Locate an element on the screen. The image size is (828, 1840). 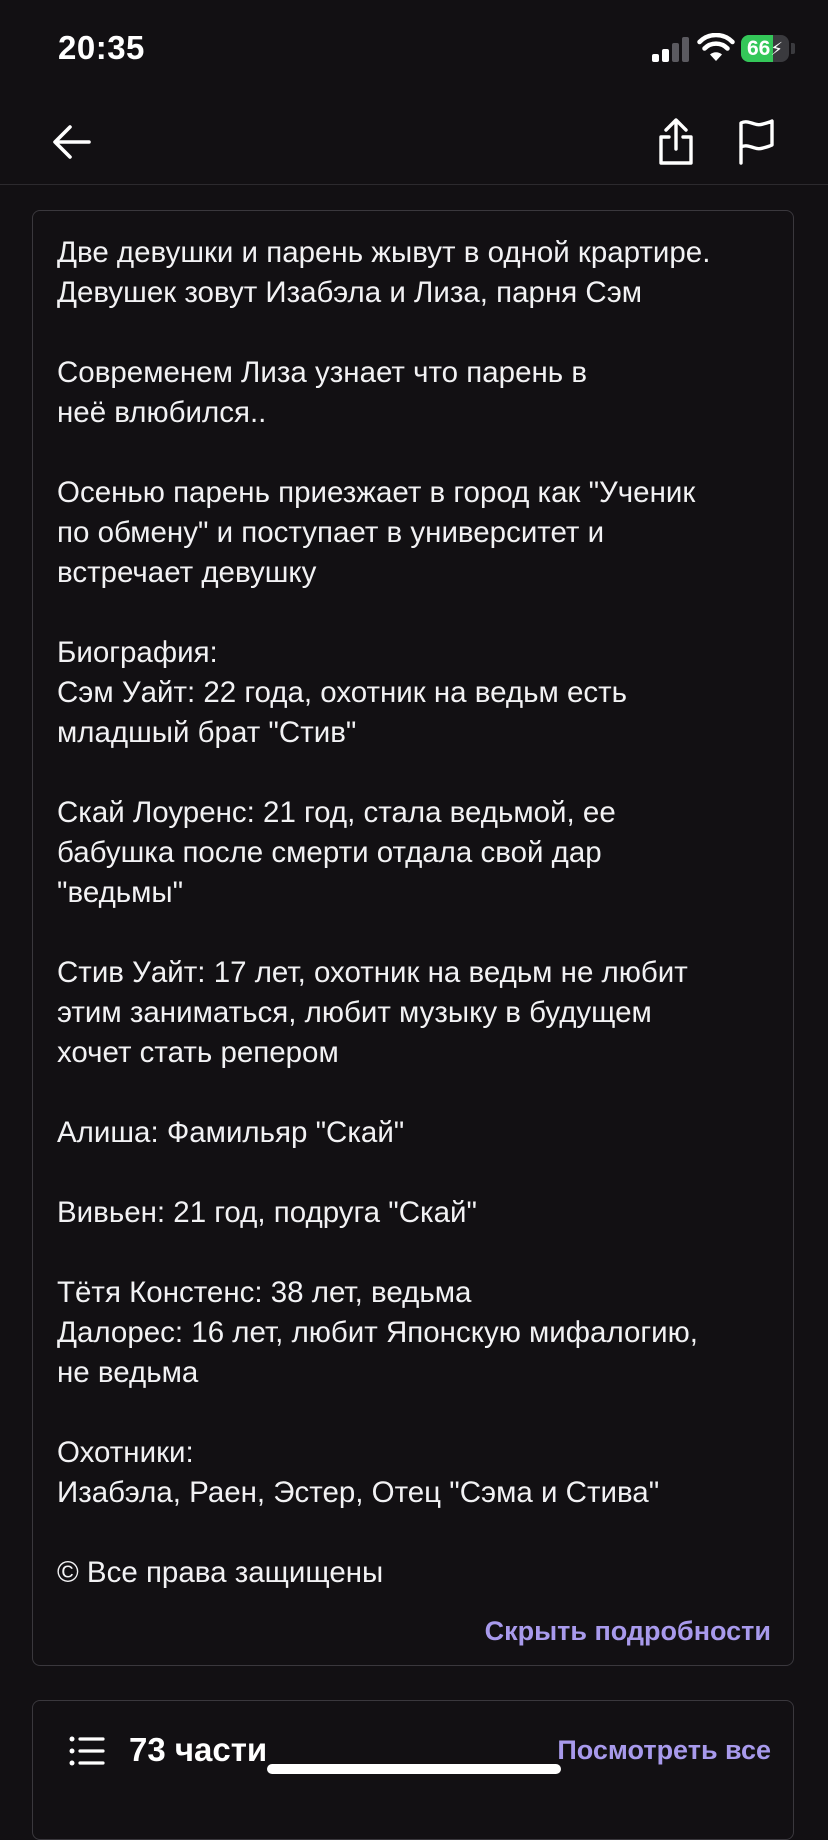
battery-icon: 66⚡ is located at coordinates (765, 48).